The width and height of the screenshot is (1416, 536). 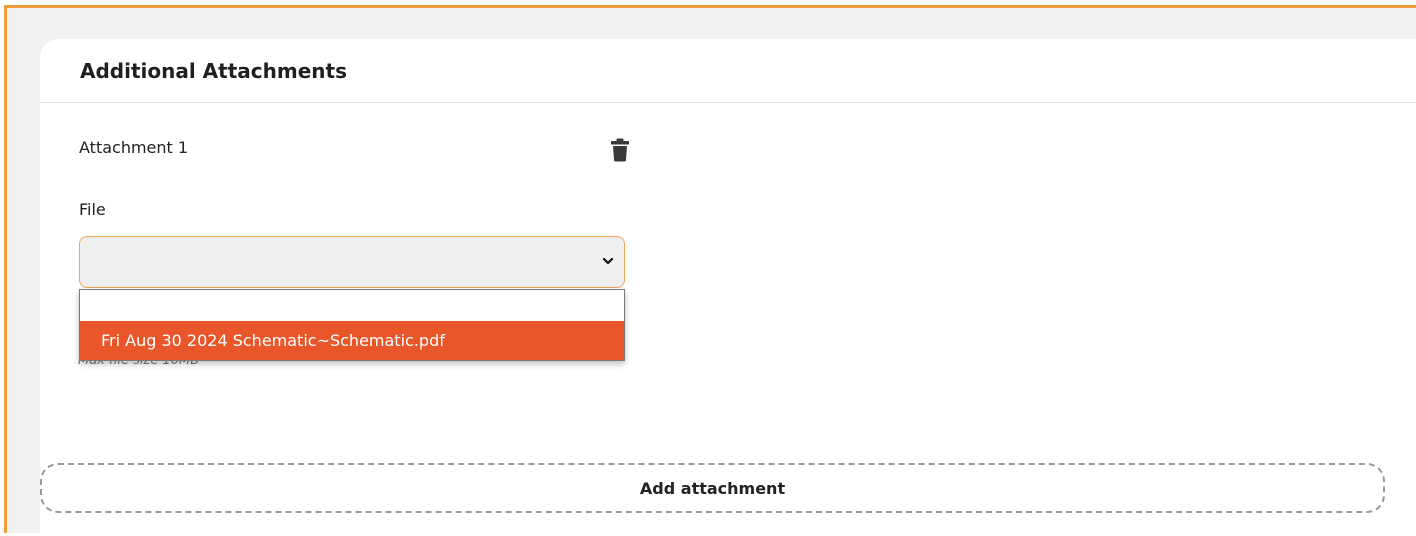 I want to click on add-attachment-label: Add attachment, so click(x=712, y=488).